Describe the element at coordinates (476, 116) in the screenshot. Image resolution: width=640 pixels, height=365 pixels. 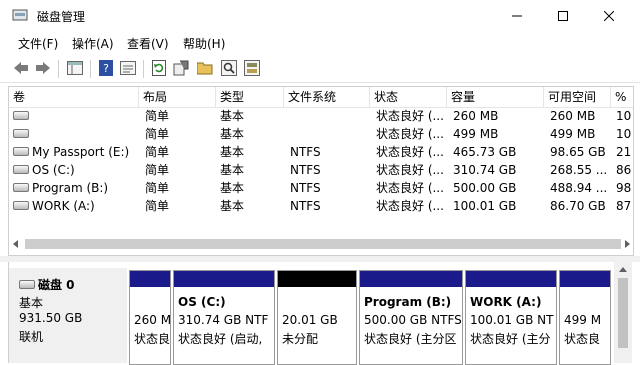
I see `volume-capacity: 260 MB` at that location.